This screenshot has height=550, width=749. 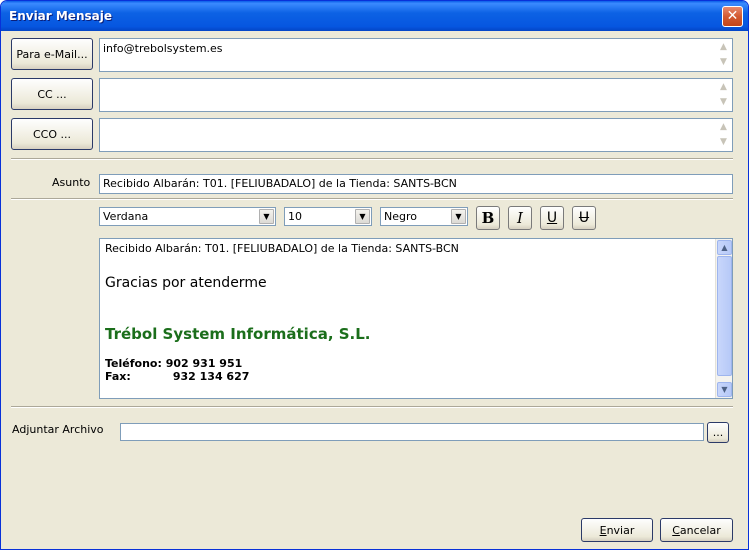 I want to click on italic-button: I, so click(x=520, y=218).